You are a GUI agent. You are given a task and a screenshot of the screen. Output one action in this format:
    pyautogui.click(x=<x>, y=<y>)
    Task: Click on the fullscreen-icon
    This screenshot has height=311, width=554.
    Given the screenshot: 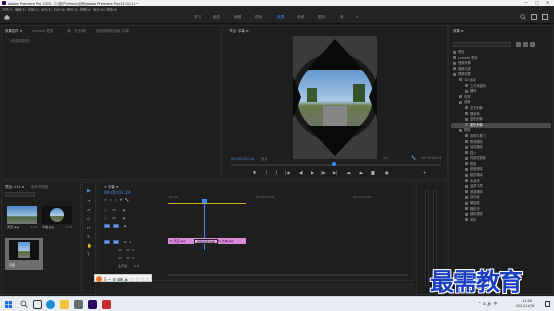 What is the action you would take?
    pyautogui.click(x=545, y=17)
    